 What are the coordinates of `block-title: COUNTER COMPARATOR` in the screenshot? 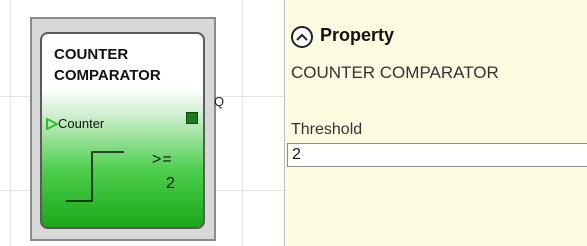 It's located at (129, 65).